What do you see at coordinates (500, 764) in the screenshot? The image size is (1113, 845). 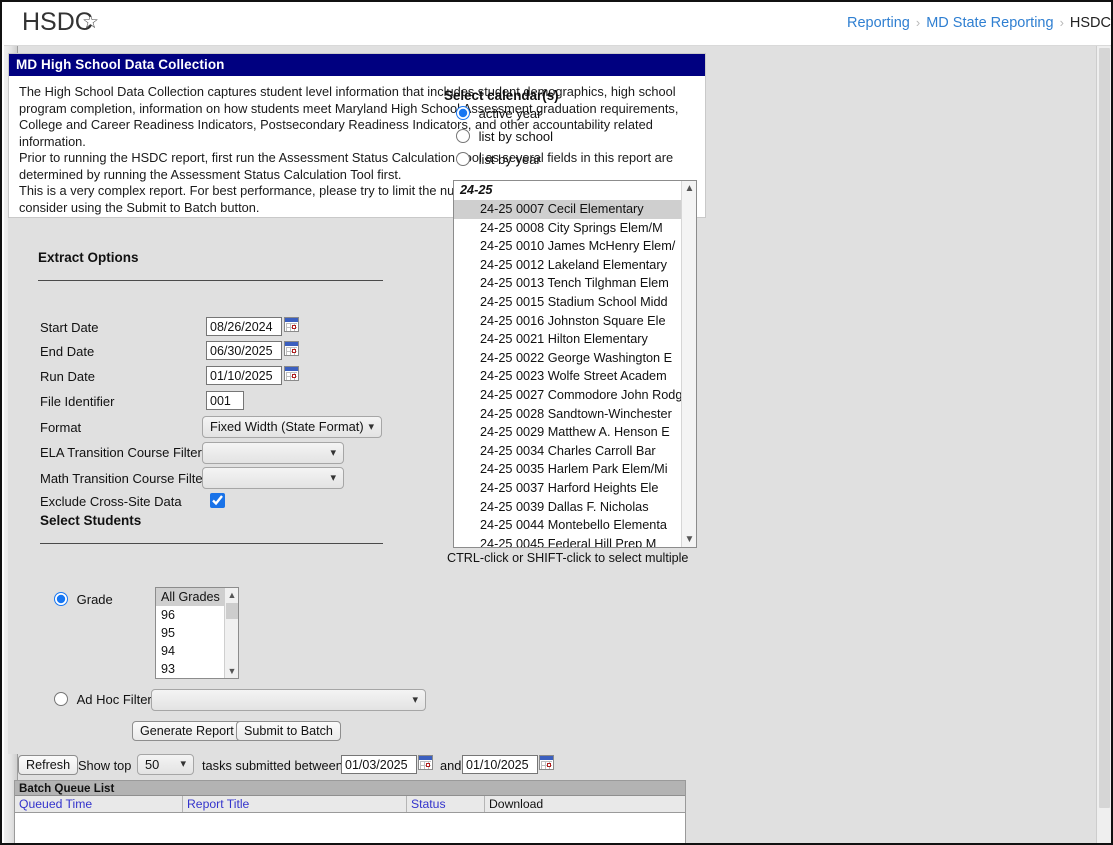 I see `batch-to-date-input` at bounding box center [500, 764].